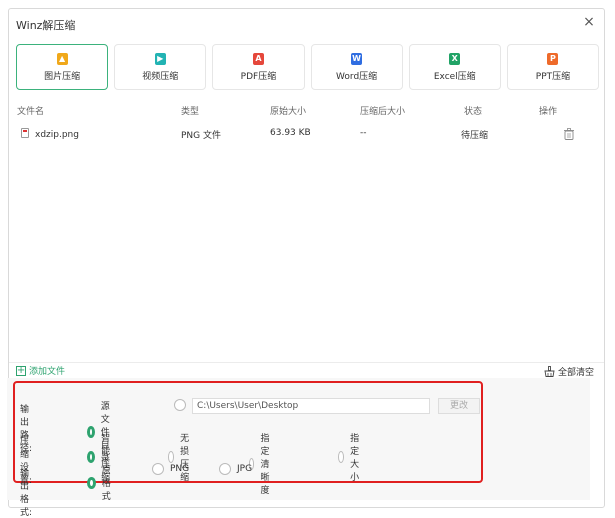  I want to click on radio-label: 无损压缩, so click(185, 458).